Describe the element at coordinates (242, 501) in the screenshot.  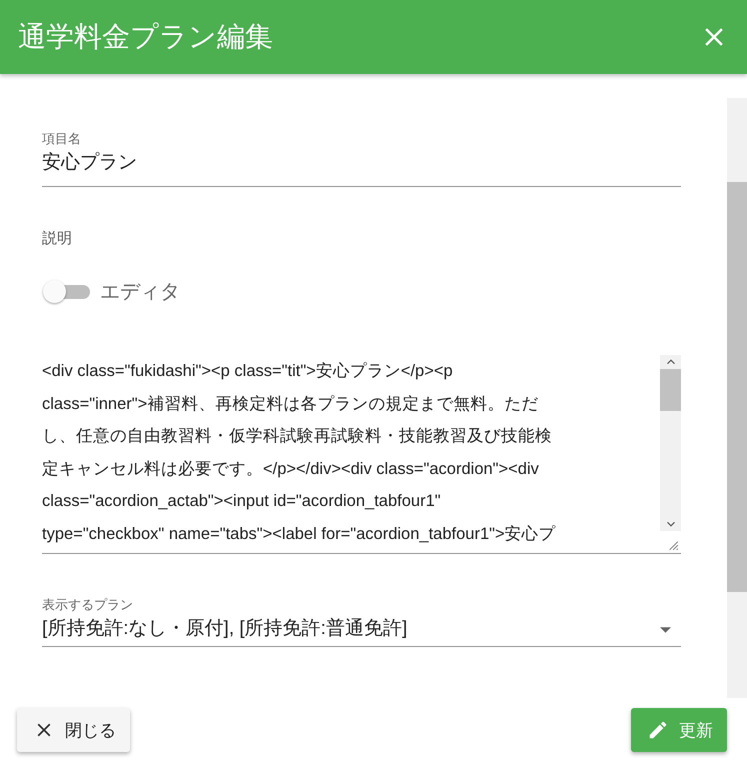
I see `text-line: class="acordion_actab"><input id="acordion_tabfour1"` at that location.